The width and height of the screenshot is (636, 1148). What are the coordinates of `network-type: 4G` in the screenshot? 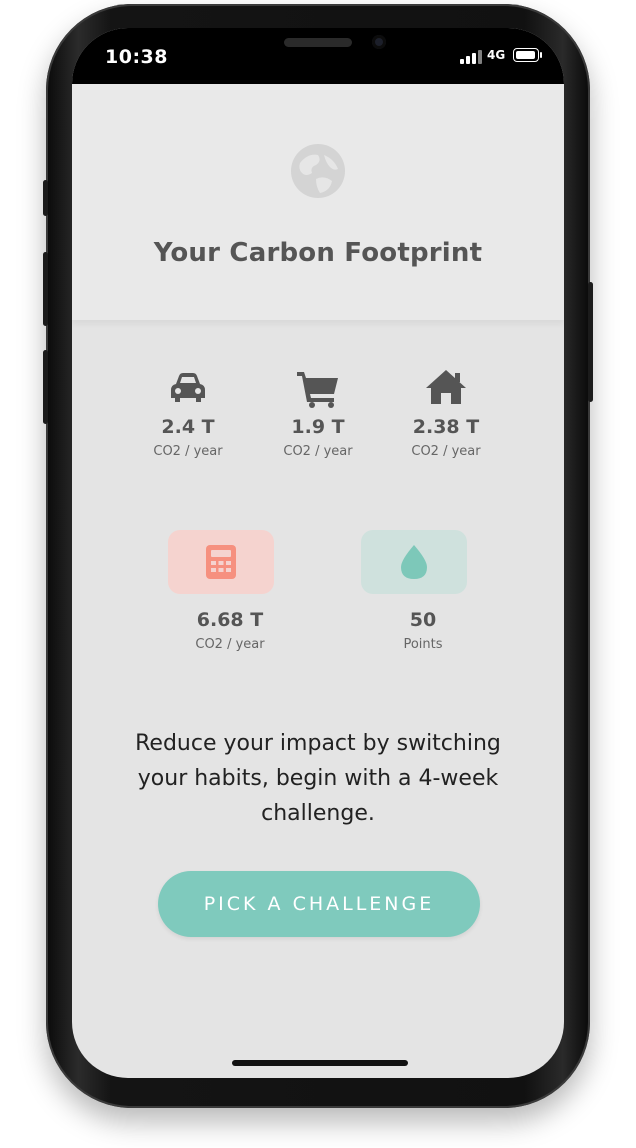 It's located at (496, 55).